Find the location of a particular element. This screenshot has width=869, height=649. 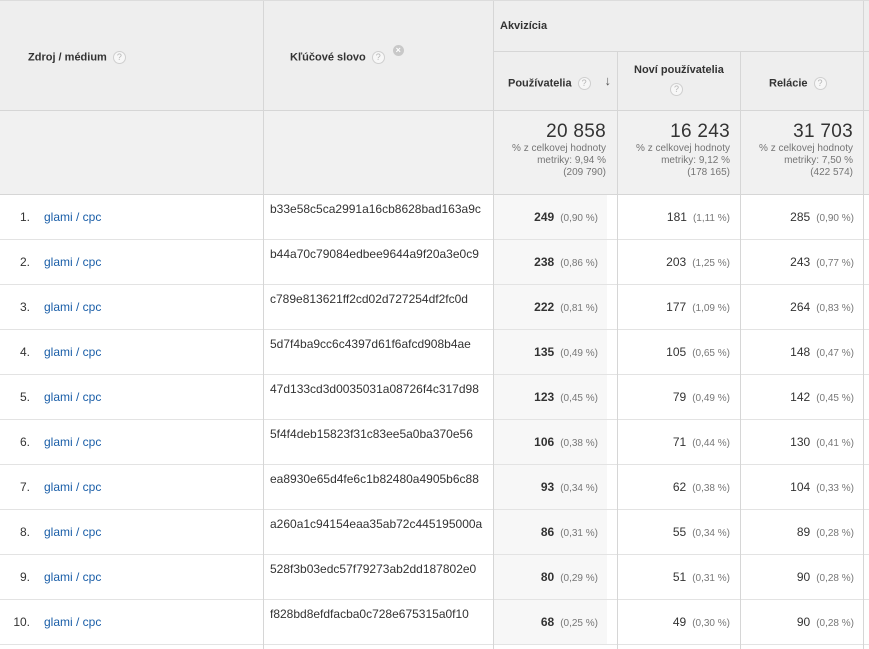

sessions-cell: 264 (0,83 %) is located at coordinates (797, 307).